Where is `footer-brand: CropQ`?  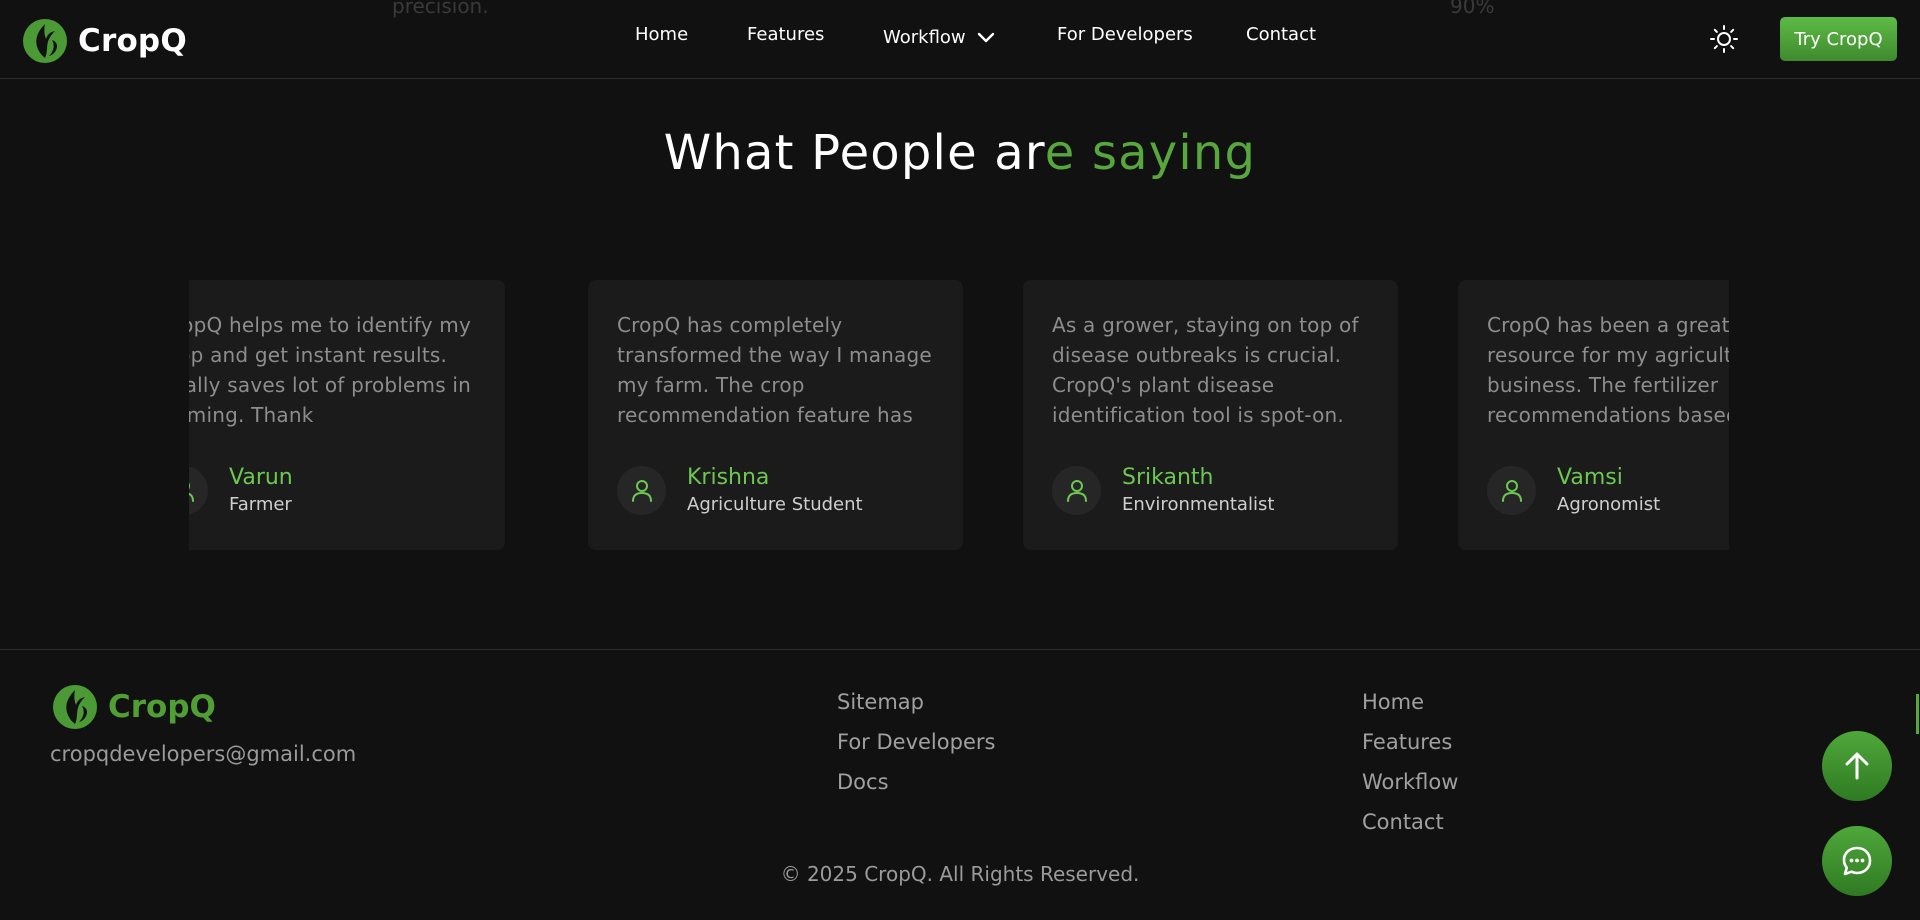 footer-brand: CropQ is located at coordinates (134, 707).